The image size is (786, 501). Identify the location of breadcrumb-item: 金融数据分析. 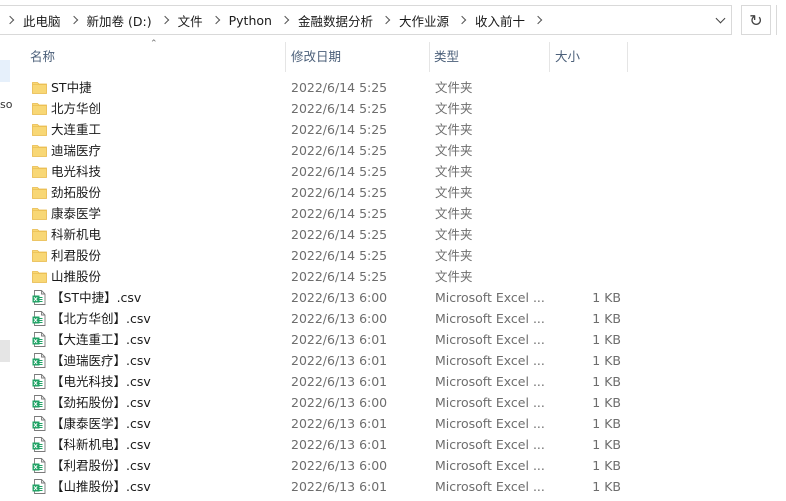
(335, 20).